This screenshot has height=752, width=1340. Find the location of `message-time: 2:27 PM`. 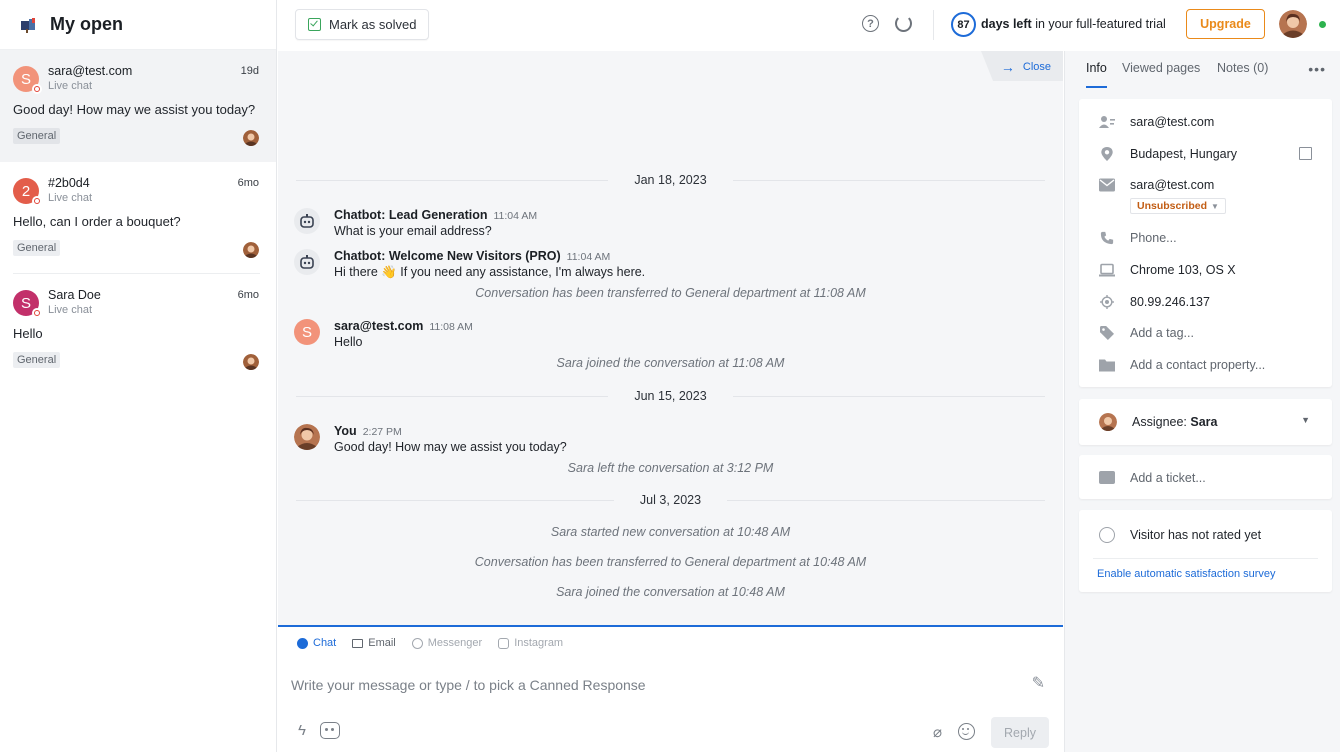

message-time: 2:27 PM is located at coordinates (382, 432).